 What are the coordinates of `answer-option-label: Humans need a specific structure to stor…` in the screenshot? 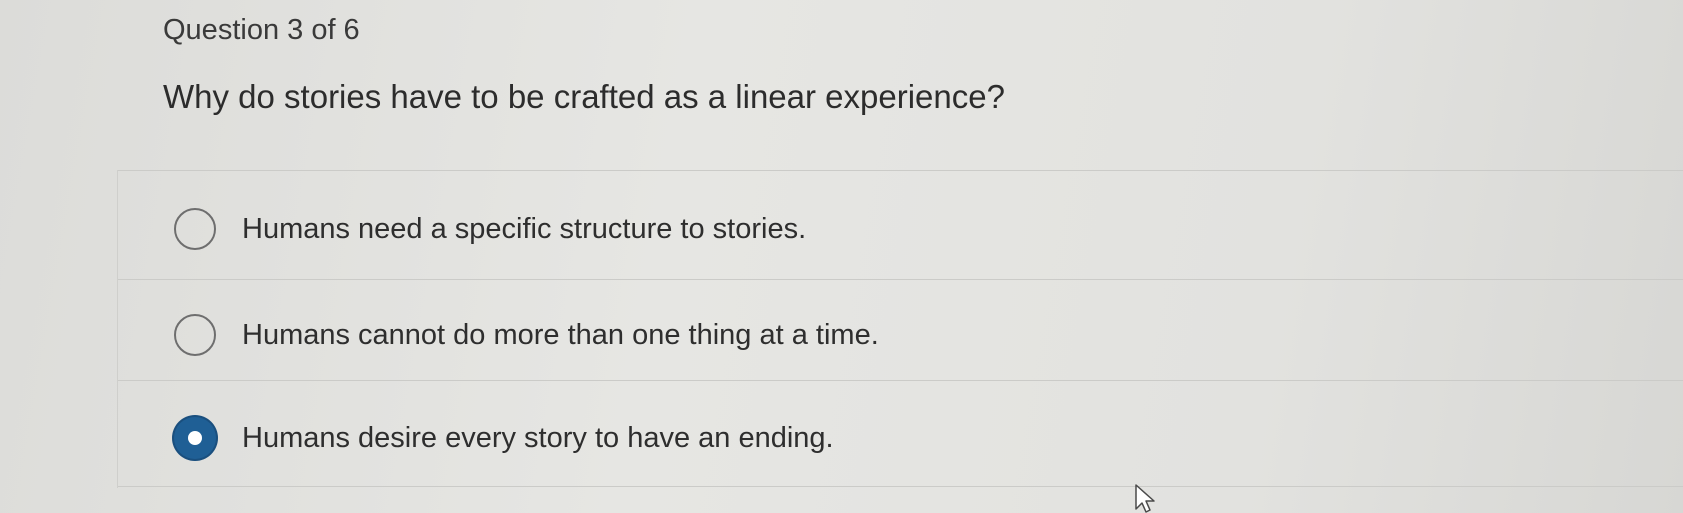 It's located at (524, 228).